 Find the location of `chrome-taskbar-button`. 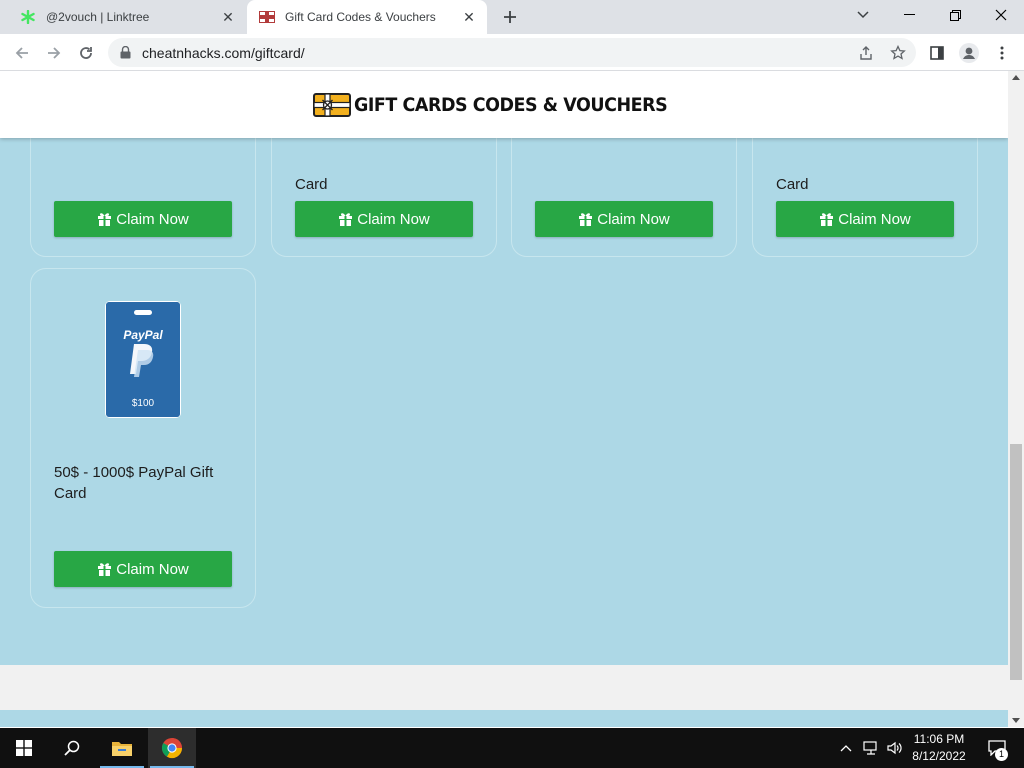

chrome-taskbar-button is located at coordinates (172, 748).